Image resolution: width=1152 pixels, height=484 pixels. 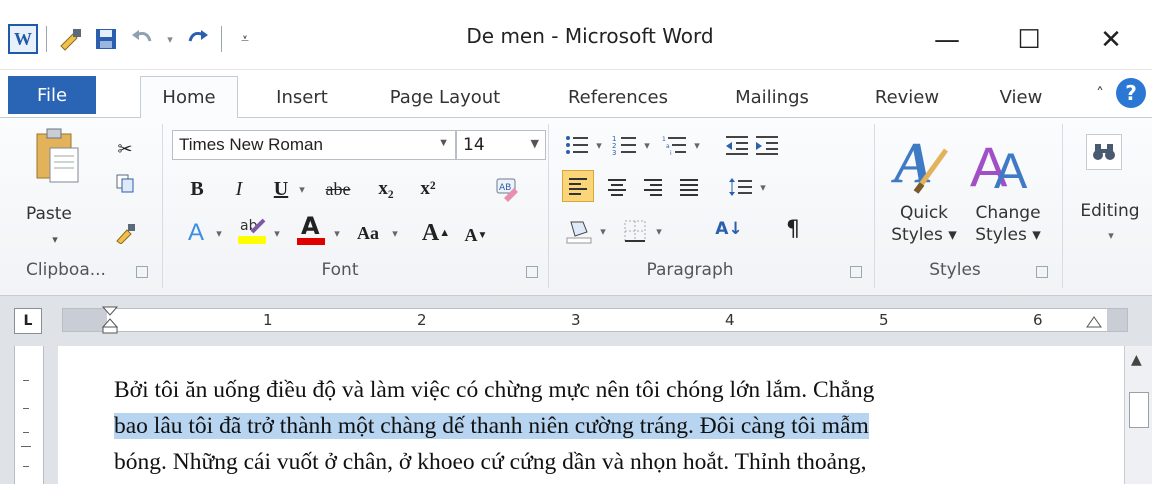 I want to click on quick-styles-button: Quick Styles ▾, so click(x=924, y=224).